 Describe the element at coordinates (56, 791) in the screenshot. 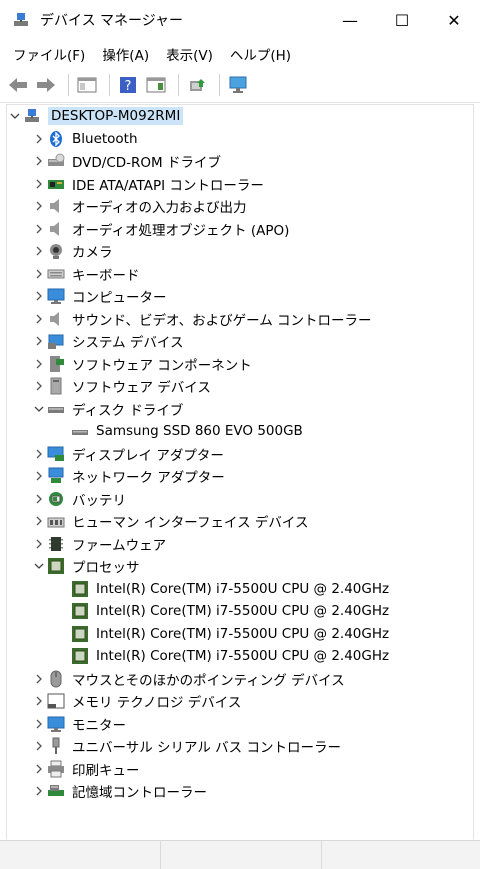

I see `storage-controller-icon` at that location.